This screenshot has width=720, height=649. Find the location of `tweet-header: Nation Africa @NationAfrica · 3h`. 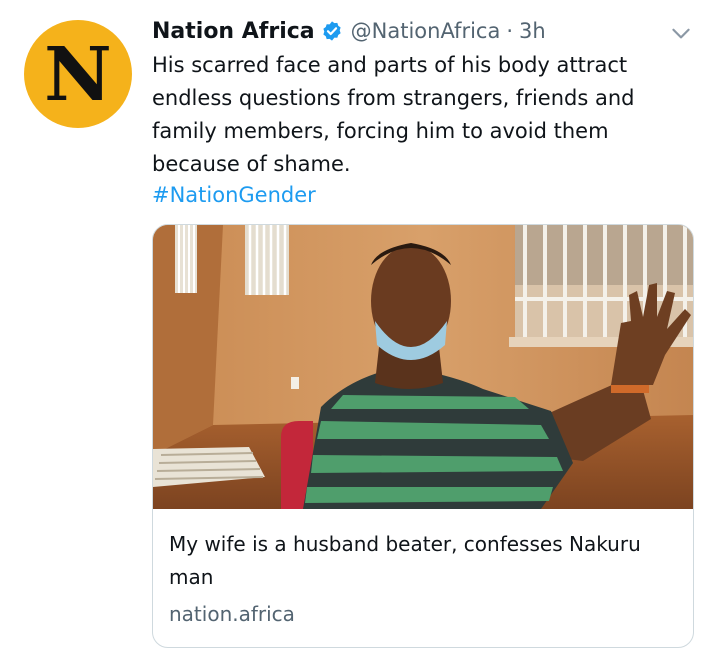

tweet-header: Nation Africa @NationAfrica · 3h is located at coordinates (426, 31).